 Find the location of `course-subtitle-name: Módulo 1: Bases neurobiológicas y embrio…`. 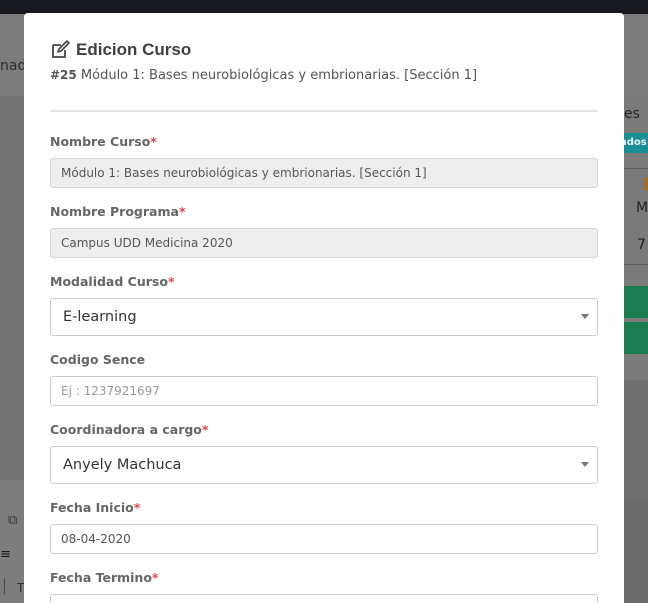

course-subtitle-name: Módulo 1: Bases neurobiológicas y embrio… is located at coordinates (279, 75).